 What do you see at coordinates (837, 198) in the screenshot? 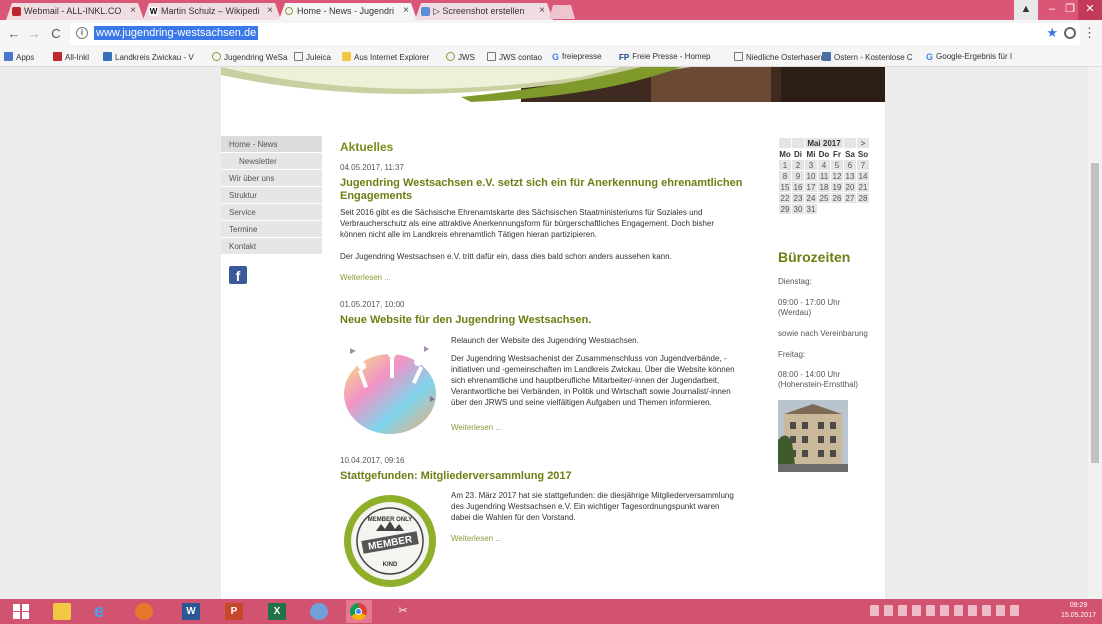
I see `calendar-day: 26` at bounding box center [837, 198].